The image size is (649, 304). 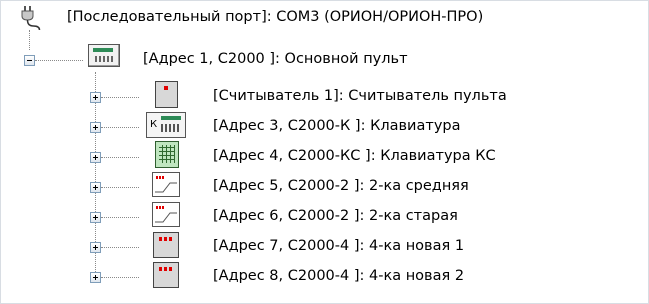 I want to click on tree-node-child: [Адрес 7, С2000-4 ]: 4-ка новая 1, so click(x=324, y=244).